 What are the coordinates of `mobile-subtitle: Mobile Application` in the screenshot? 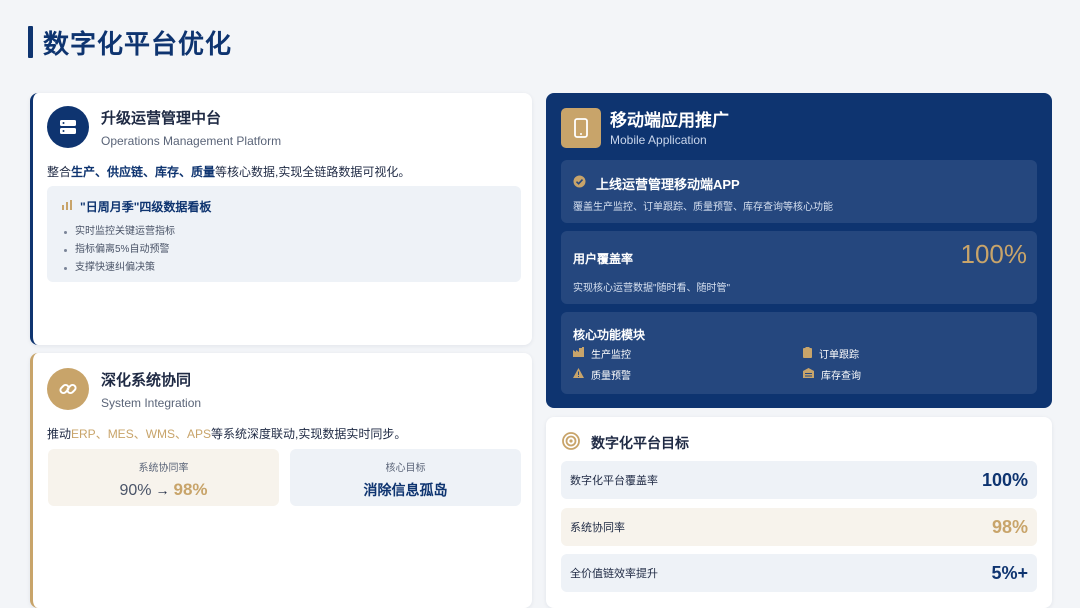 It's located at (658, 140).